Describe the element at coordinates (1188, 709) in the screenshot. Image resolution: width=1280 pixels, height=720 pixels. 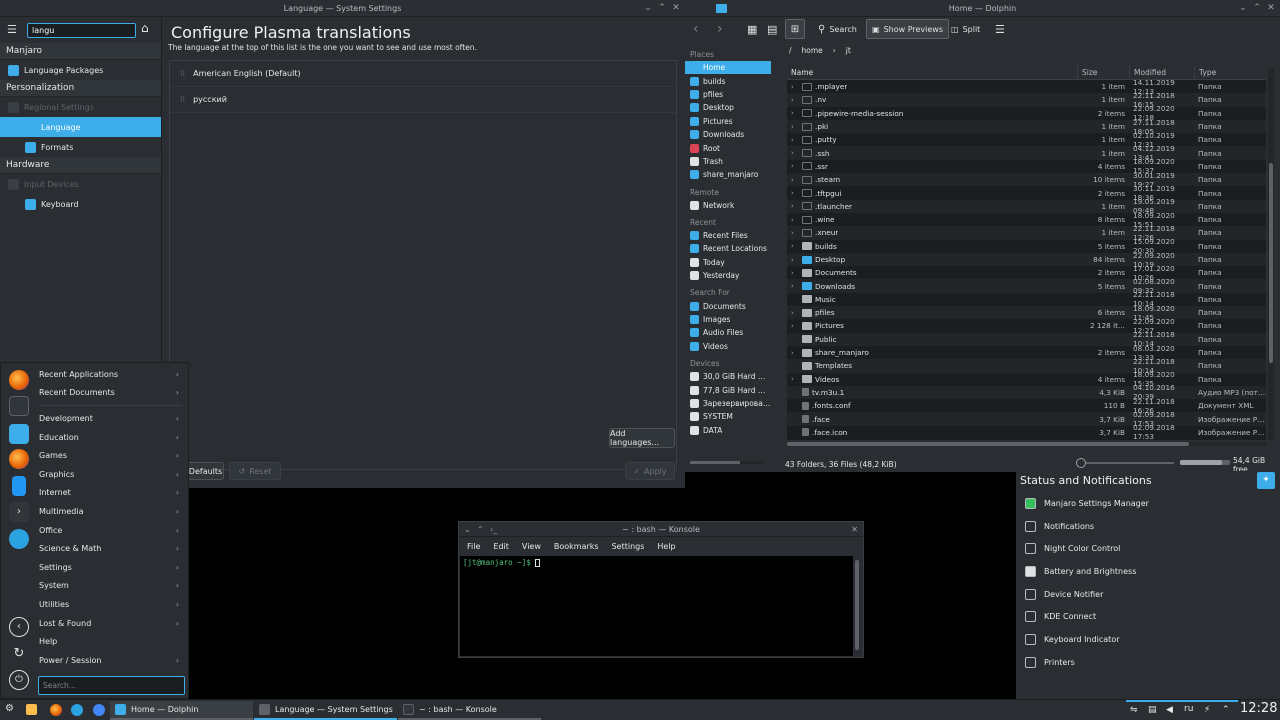
I see `keyboard-layout: ru` at that location.